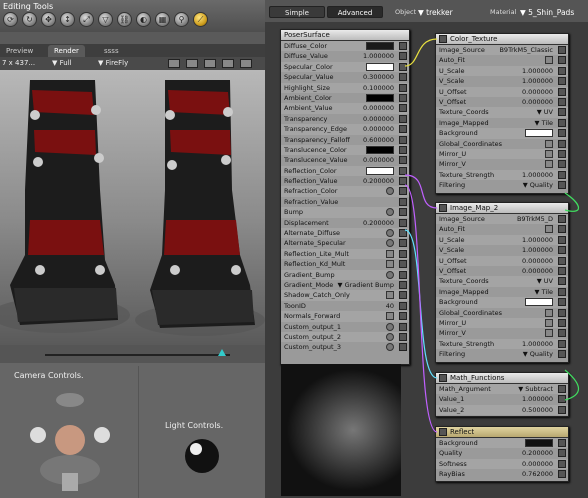  What do you see at coordinates (502, 208) in the screenshot?
I see `image-map-header: Image_Map_2` at bounding box center [502, 208].